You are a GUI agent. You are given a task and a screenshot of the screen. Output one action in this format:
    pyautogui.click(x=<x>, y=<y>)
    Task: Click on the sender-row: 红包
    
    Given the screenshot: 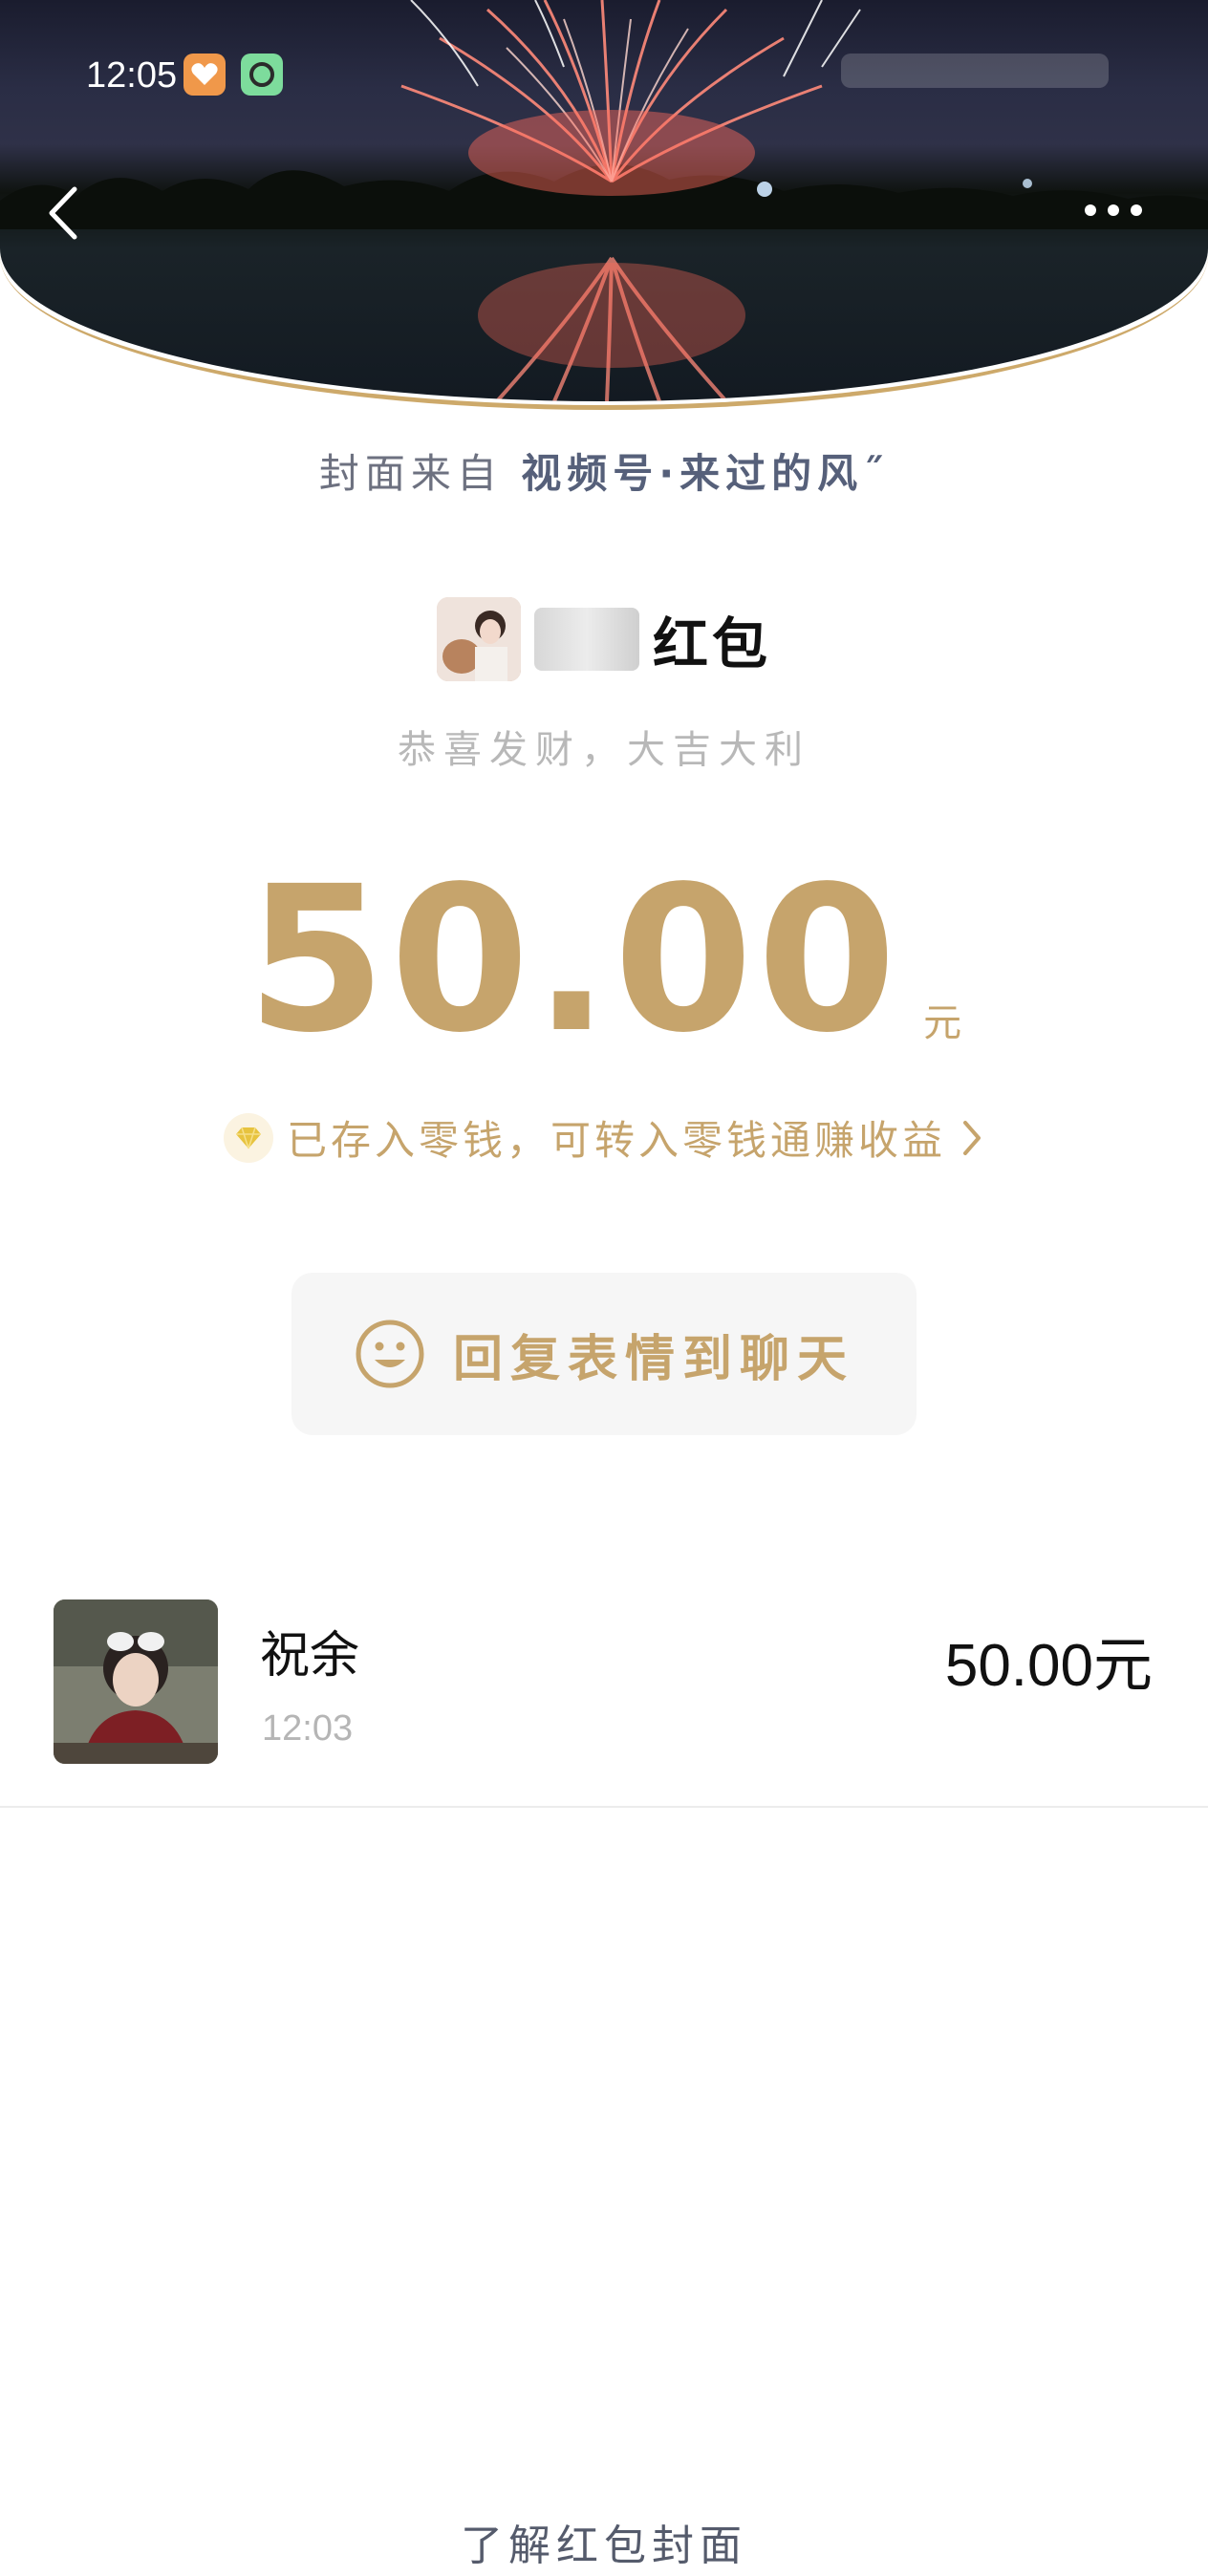 What is the action you would take?
    pyautogui.click(x=604, y=639)
    